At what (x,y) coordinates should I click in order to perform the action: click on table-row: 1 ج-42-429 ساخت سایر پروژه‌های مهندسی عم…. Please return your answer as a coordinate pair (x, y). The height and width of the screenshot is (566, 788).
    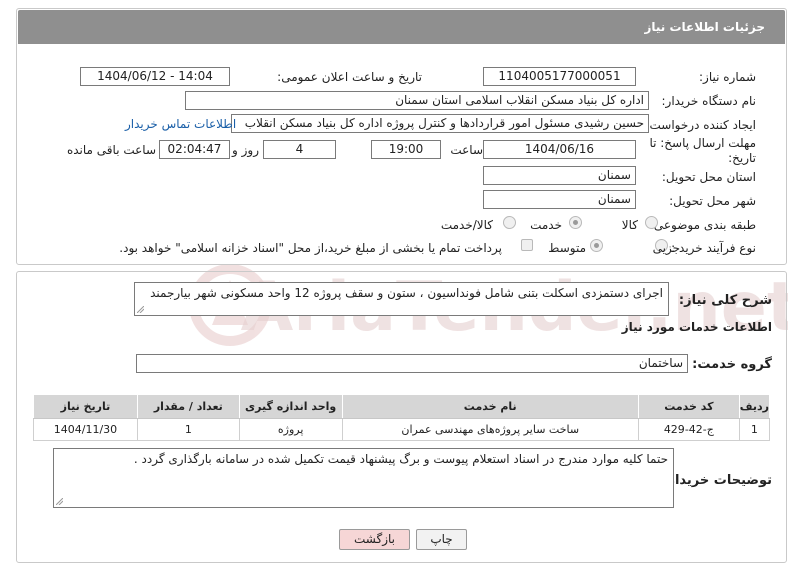
    Looking at the image, I should click on (402, 429).